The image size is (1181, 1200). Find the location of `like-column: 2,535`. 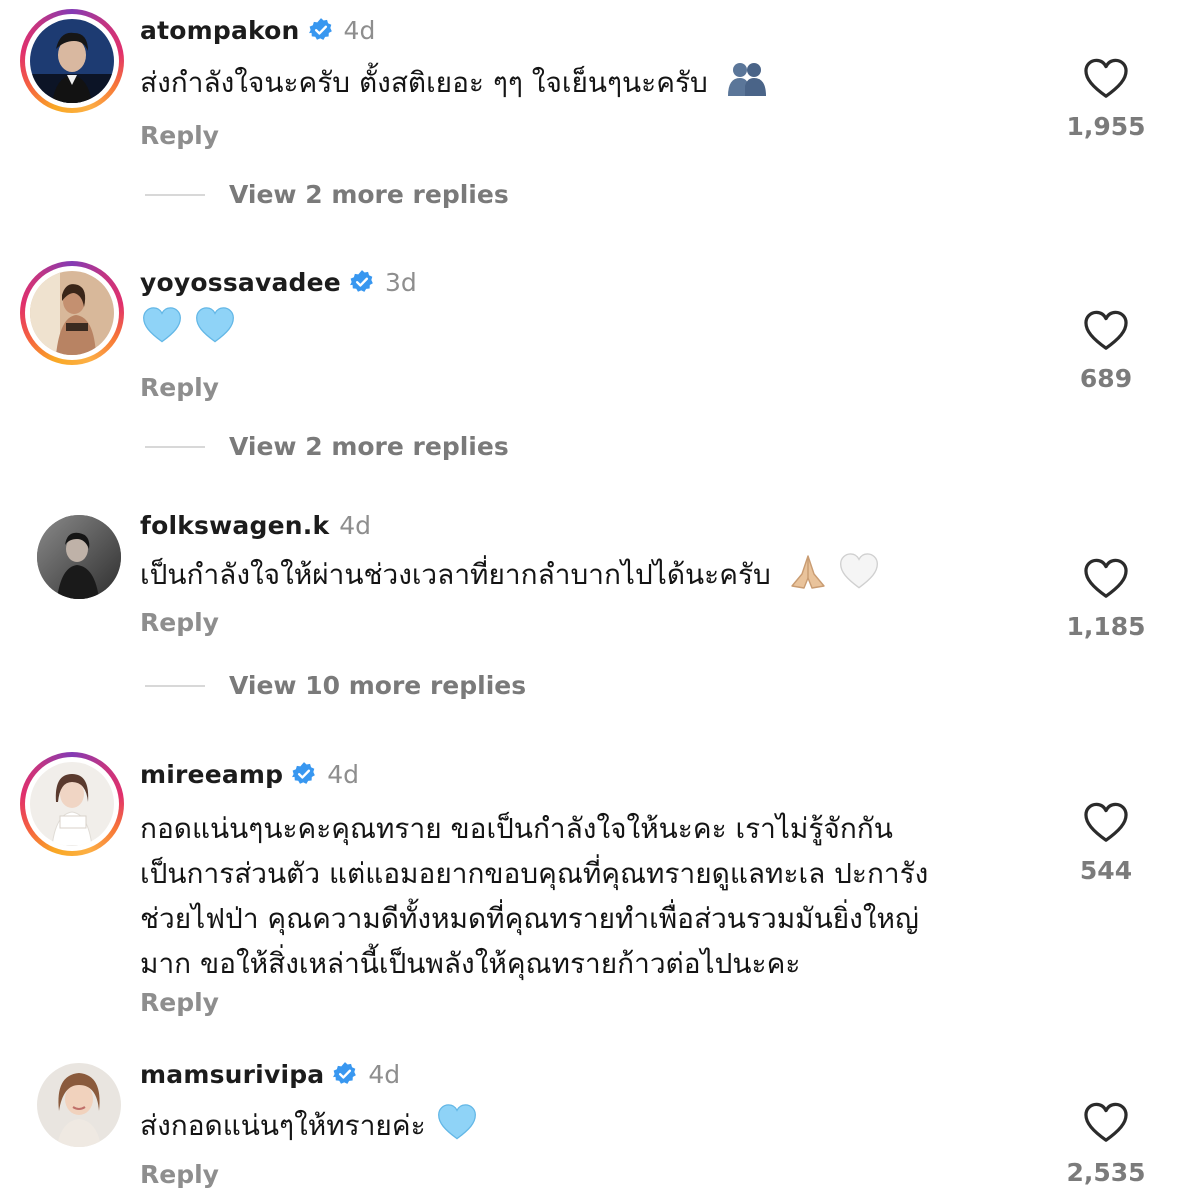

like-column: 2,535 is located at coordinates (1106, 1144).